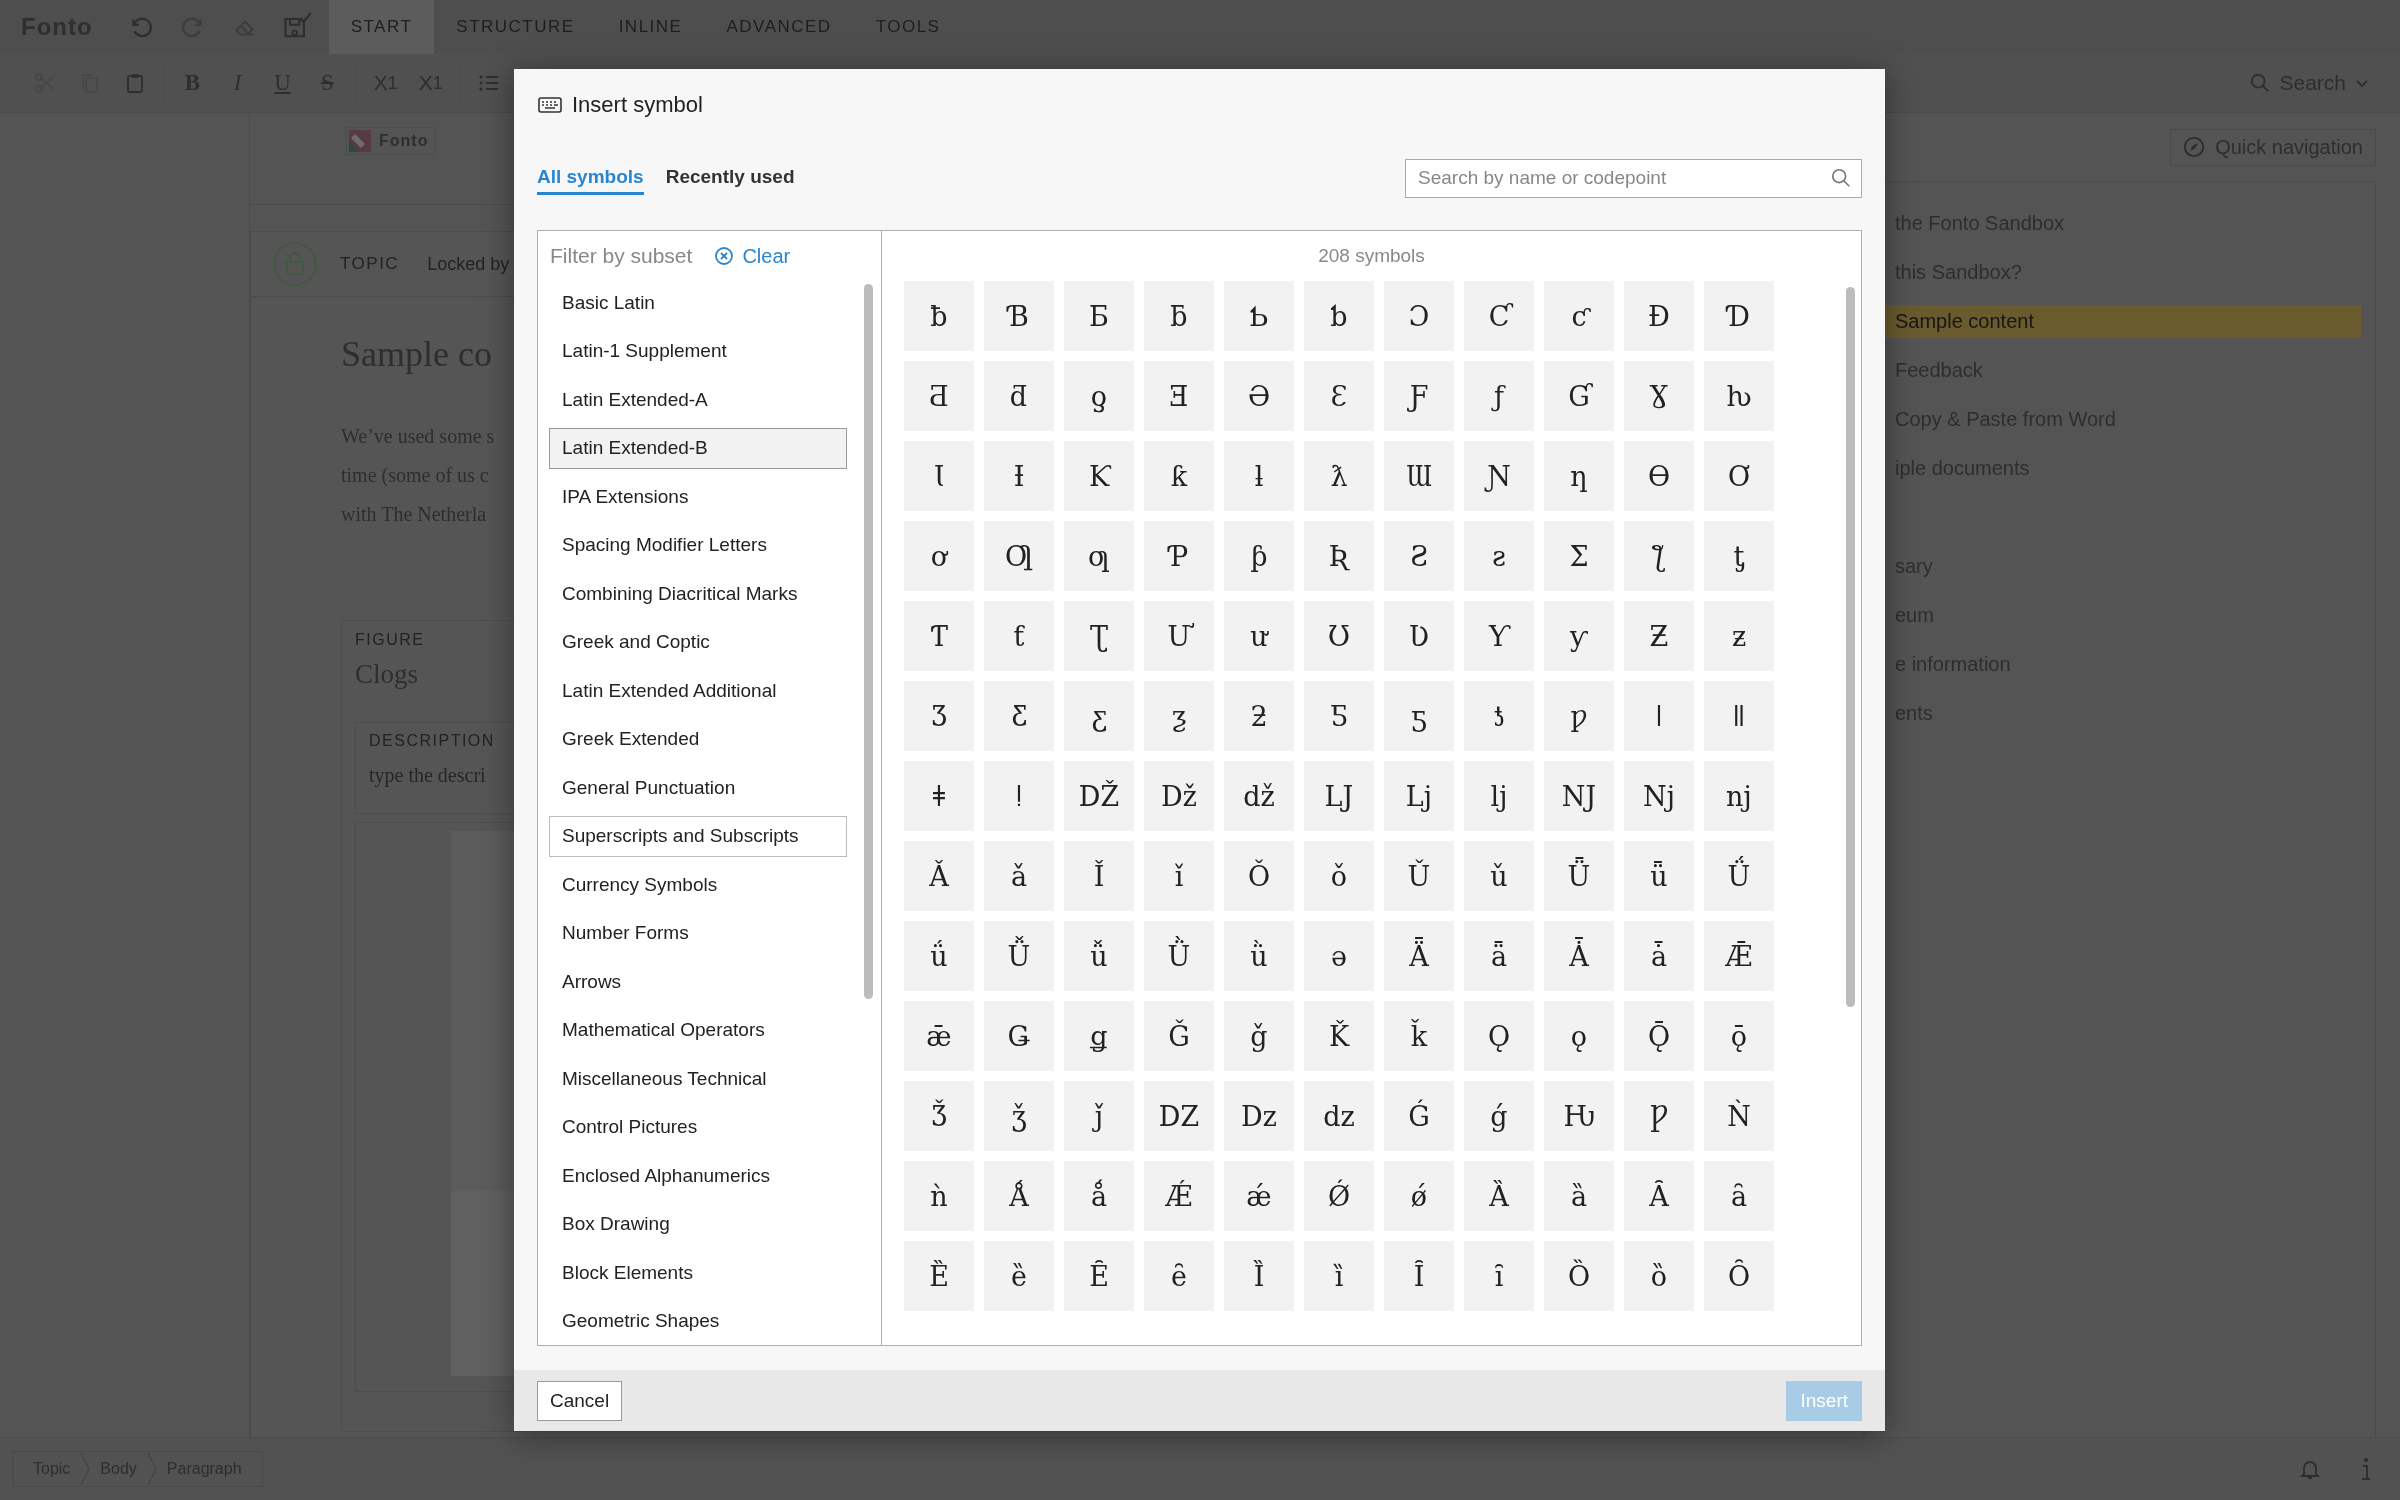 Image resolution: width=2400 pixels, height=1500 pixels. Describe the element at coordinates (1019, 556) in the screenshot. I see `symbol-button: Ƣ` at that location.